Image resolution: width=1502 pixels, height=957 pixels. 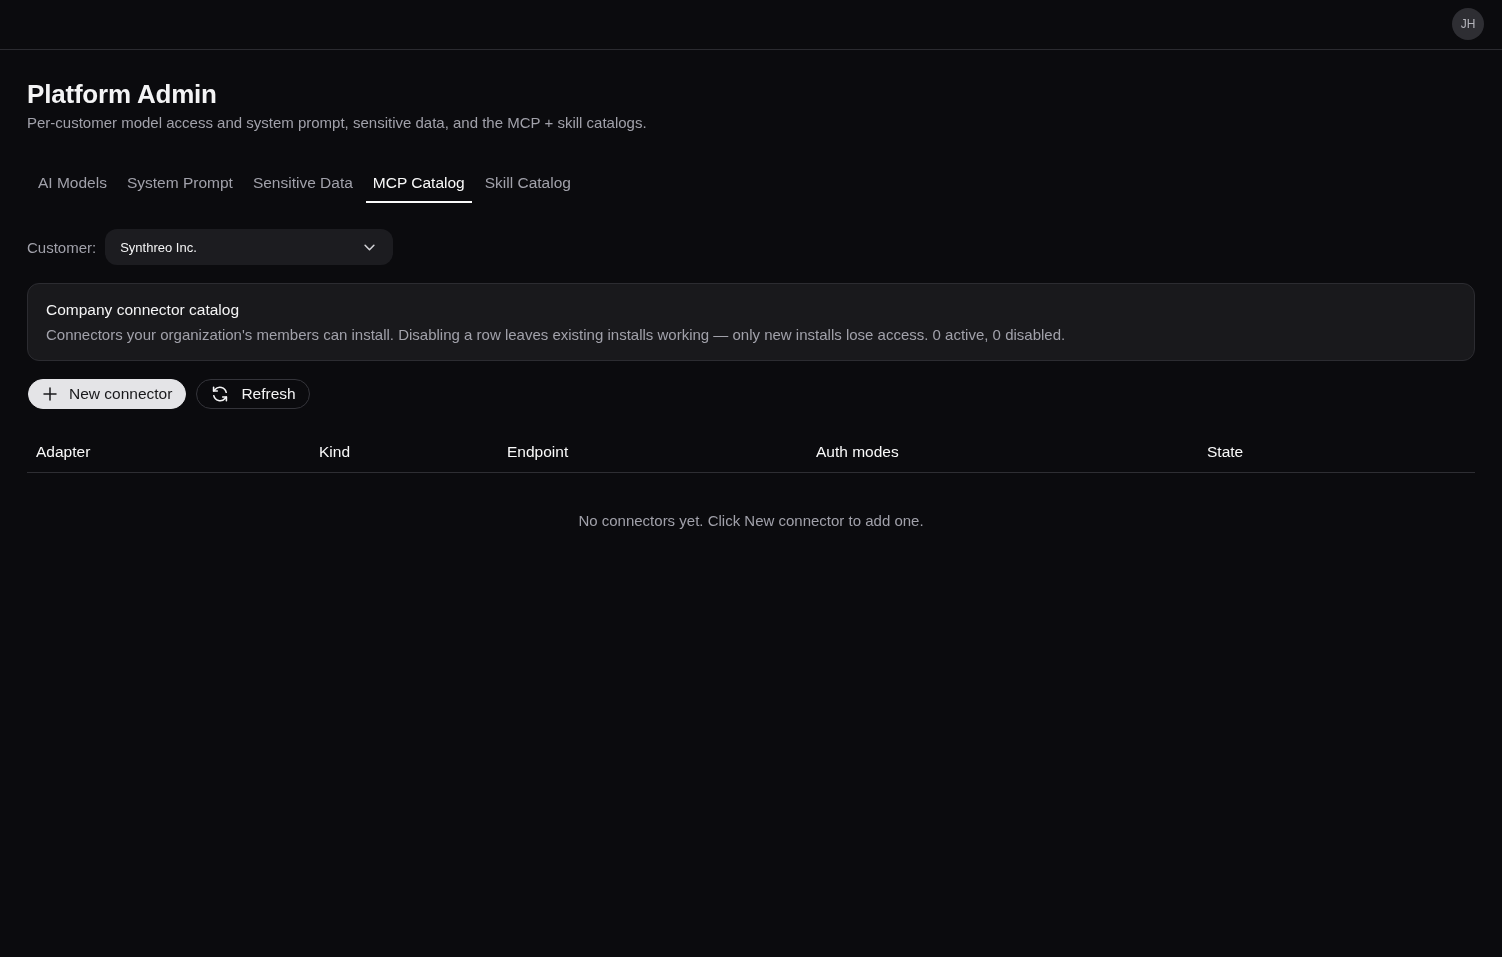 What do you see at coordinates (179, 184) in the screenshot?
I see `tab: System Prompt` at bounding box center [179, 184].